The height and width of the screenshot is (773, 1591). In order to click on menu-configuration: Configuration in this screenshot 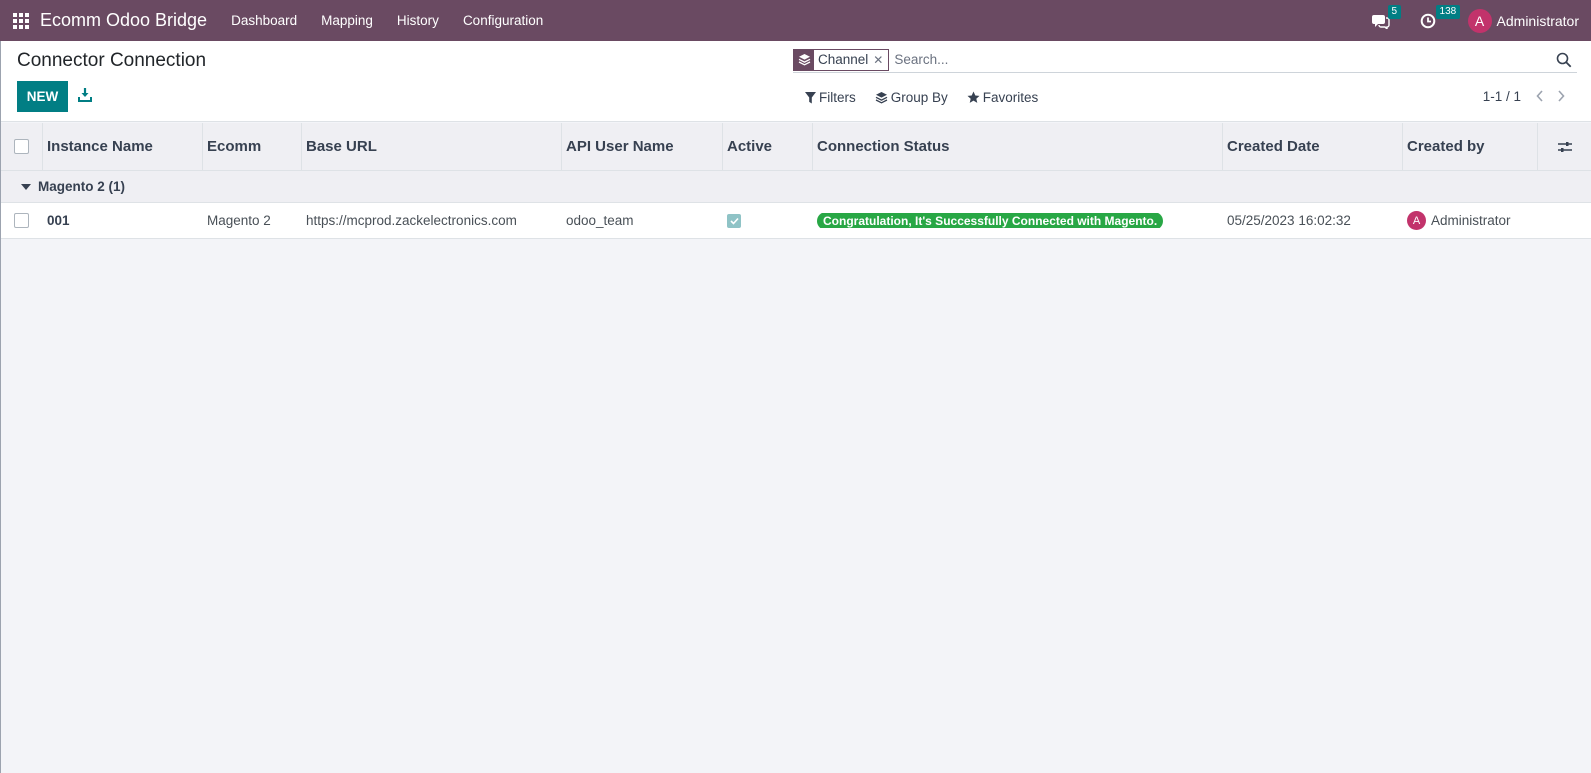, I will do `click(503, 20)`.